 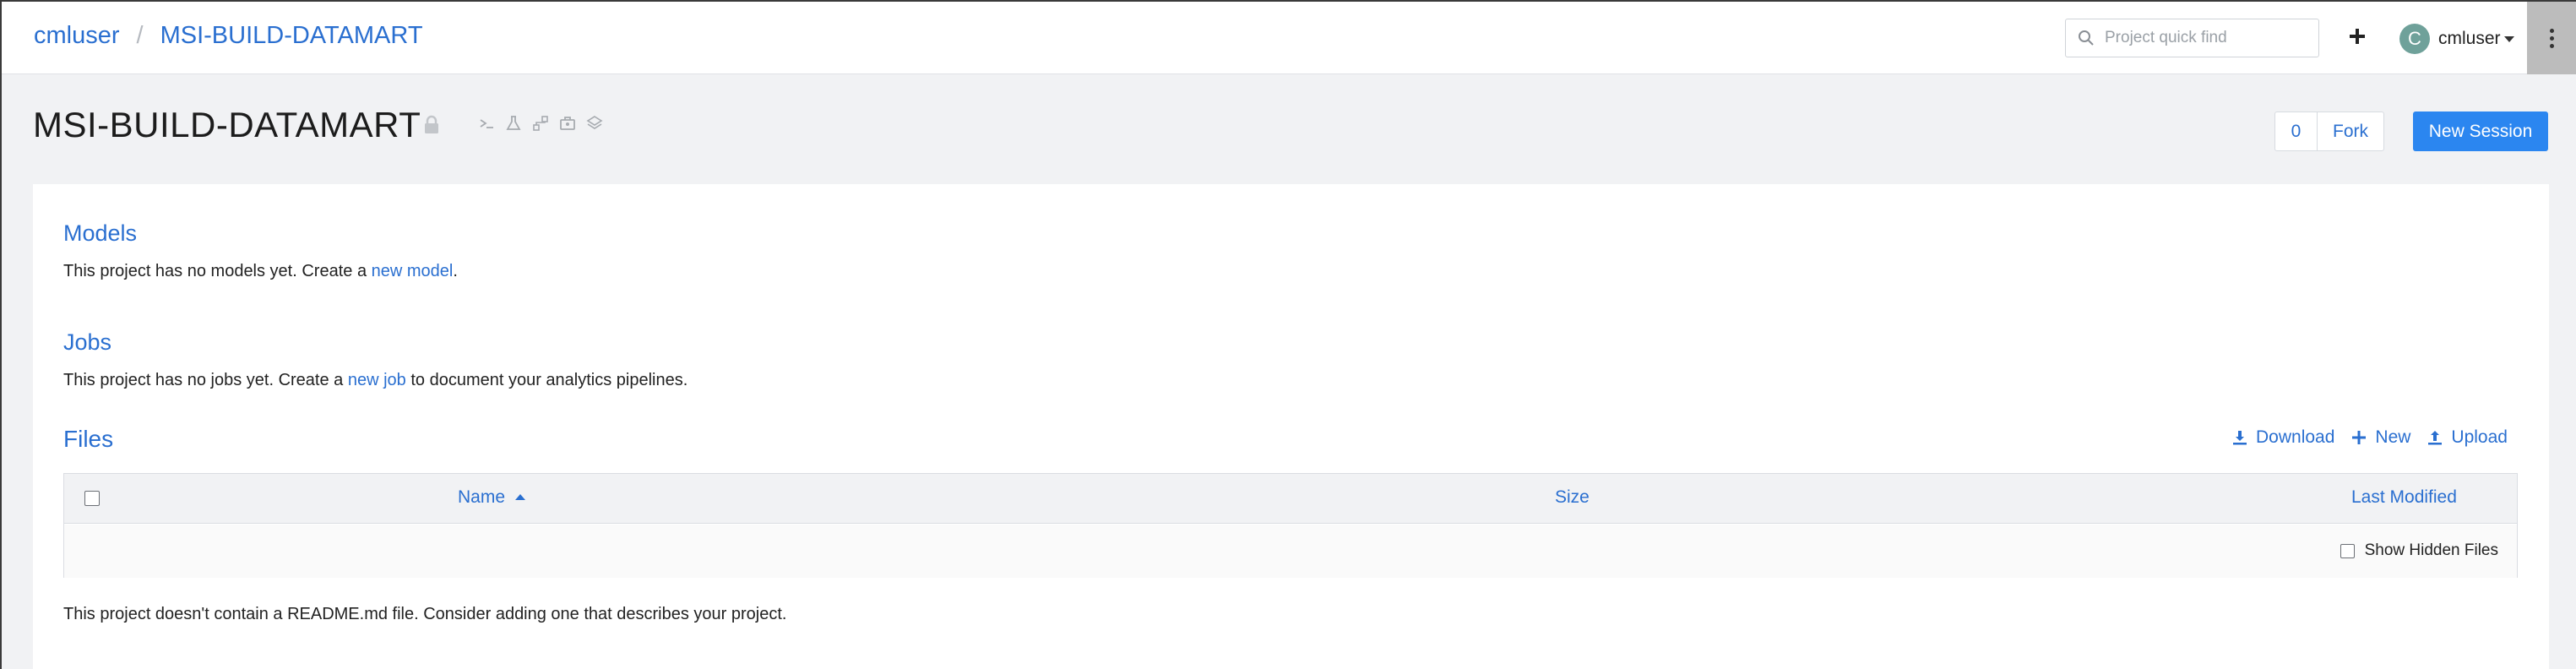 I want to click on search-icon, so click(x=2086, y=38).